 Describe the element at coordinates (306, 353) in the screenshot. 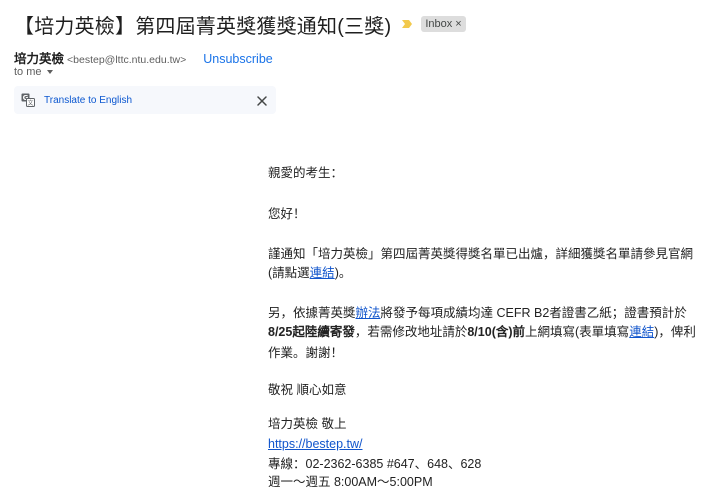

I see `paragraph-2-line-3: 作業。謝謝！` at that location.